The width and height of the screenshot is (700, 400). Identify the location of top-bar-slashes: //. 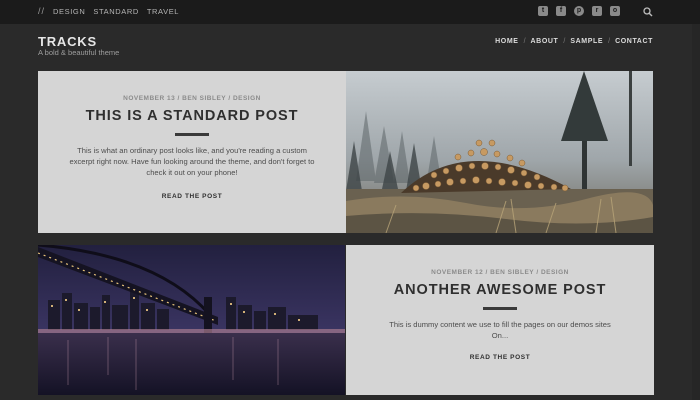
(42, 11).